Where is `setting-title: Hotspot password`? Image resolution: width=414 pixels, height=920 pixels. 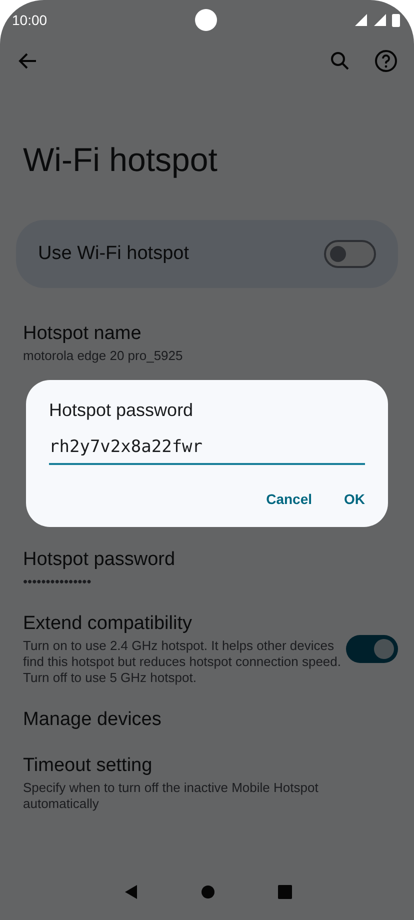
setting-title: Hotspot password is located at coordinates (99, 560).